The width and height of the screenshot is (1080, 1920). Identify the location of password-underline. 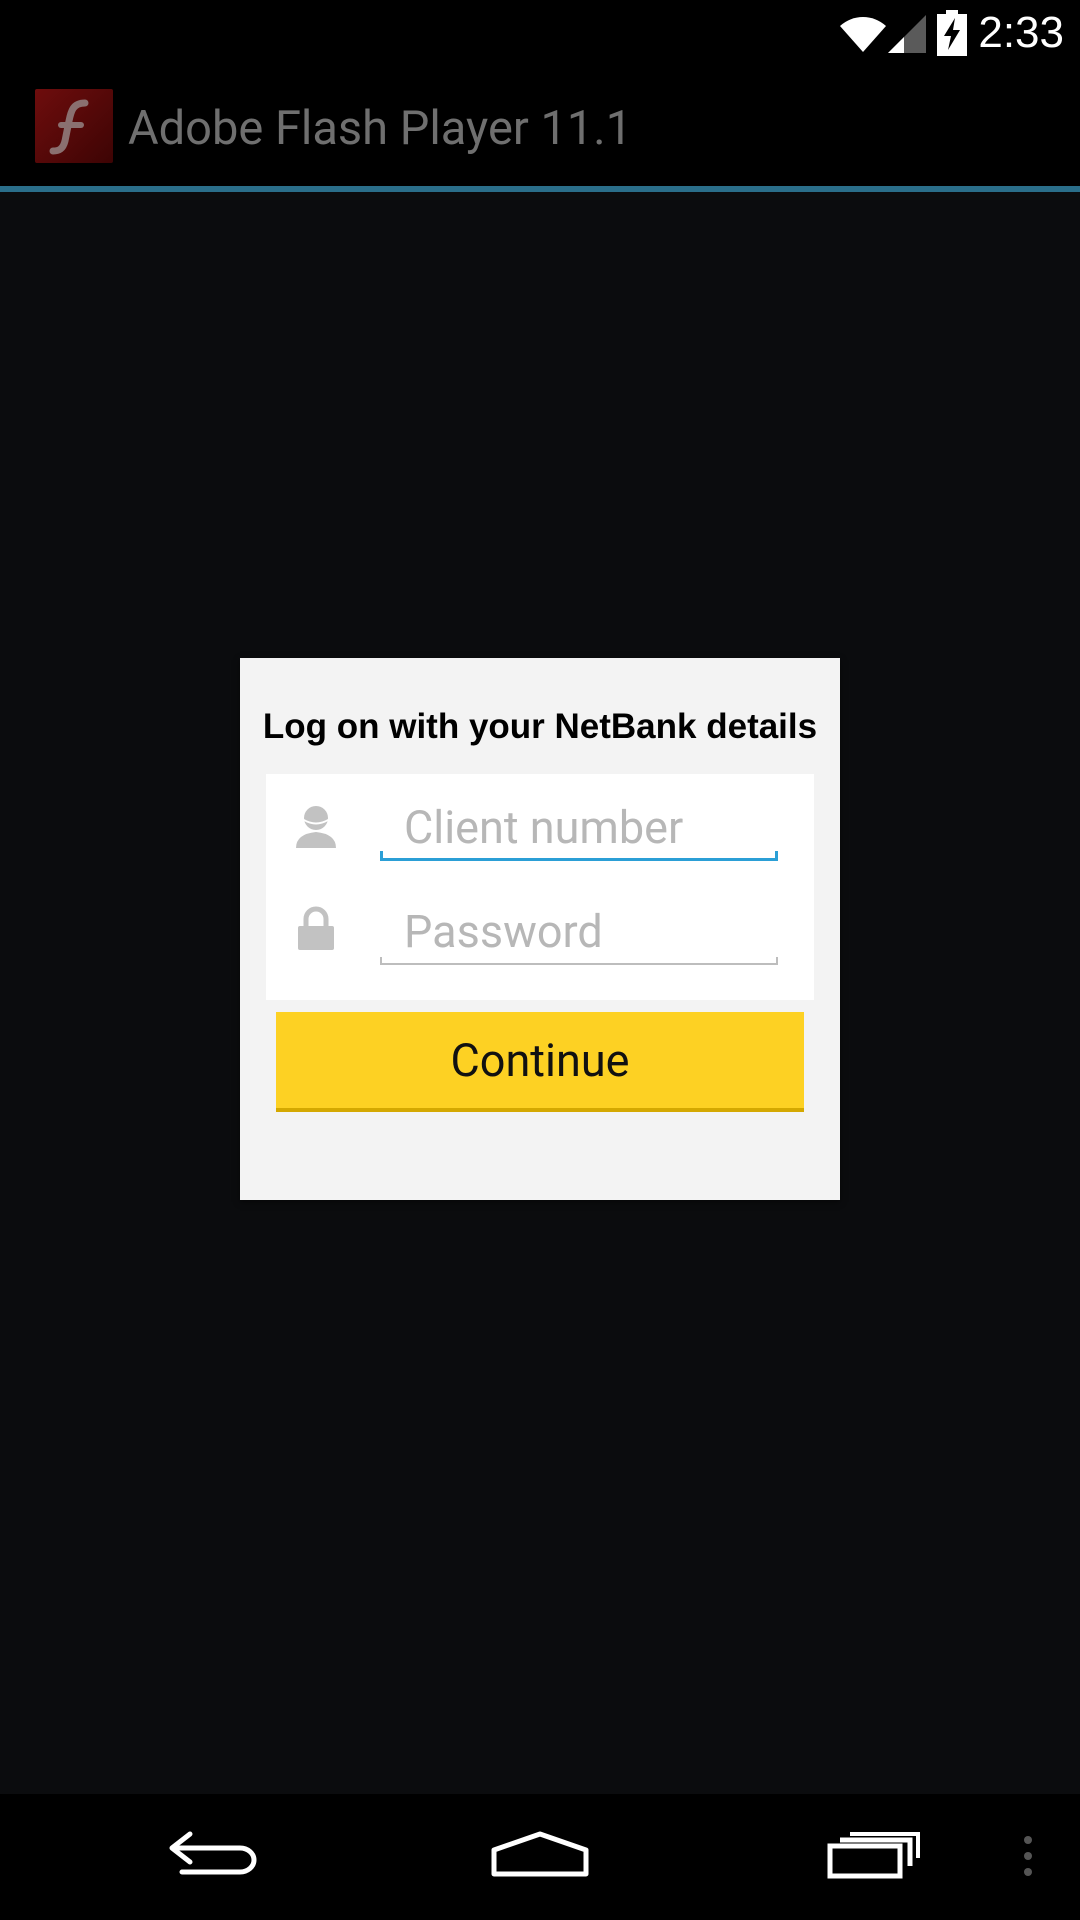
(579, 961).